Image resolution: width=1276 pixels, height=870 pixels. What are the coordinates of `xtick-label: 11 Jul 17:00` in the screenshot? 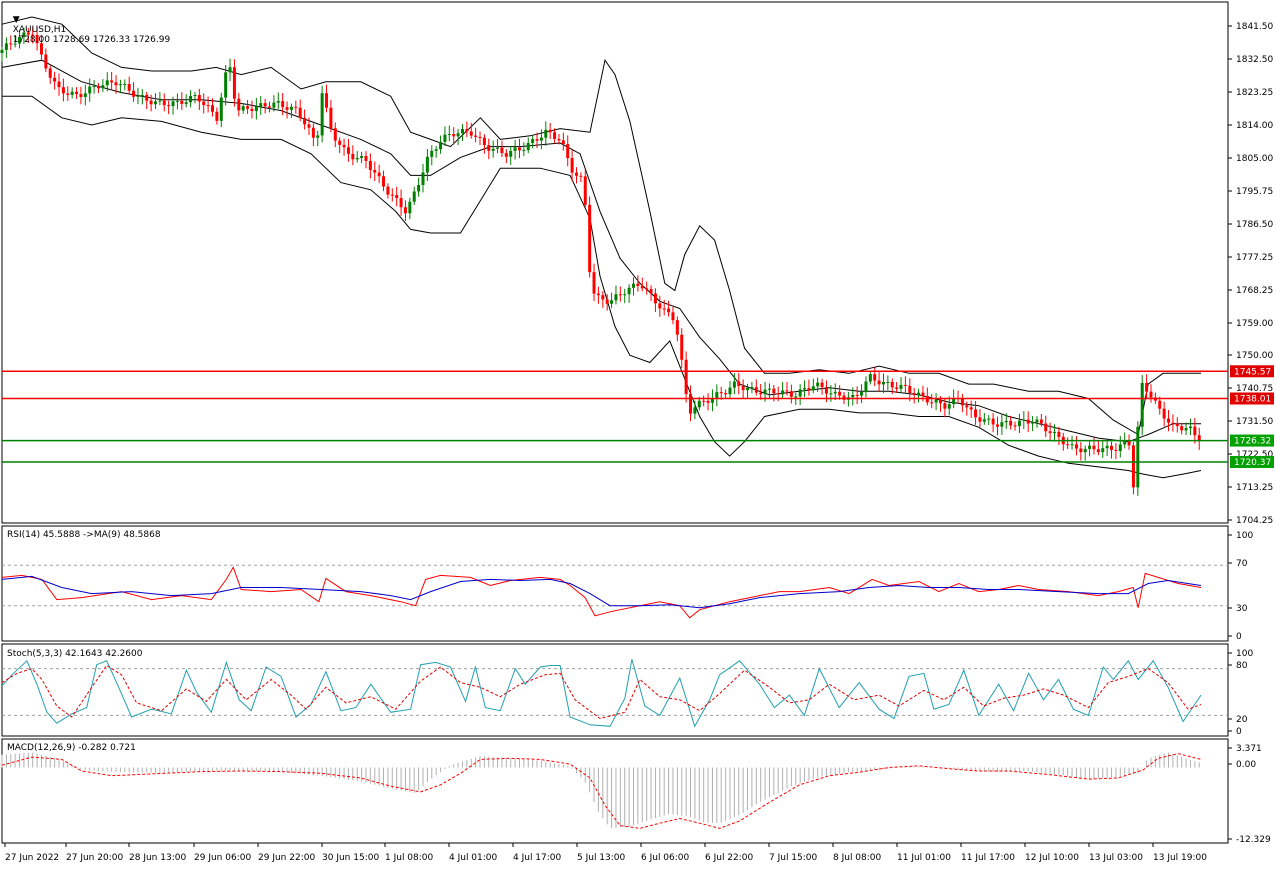 It's located at (988, 858).